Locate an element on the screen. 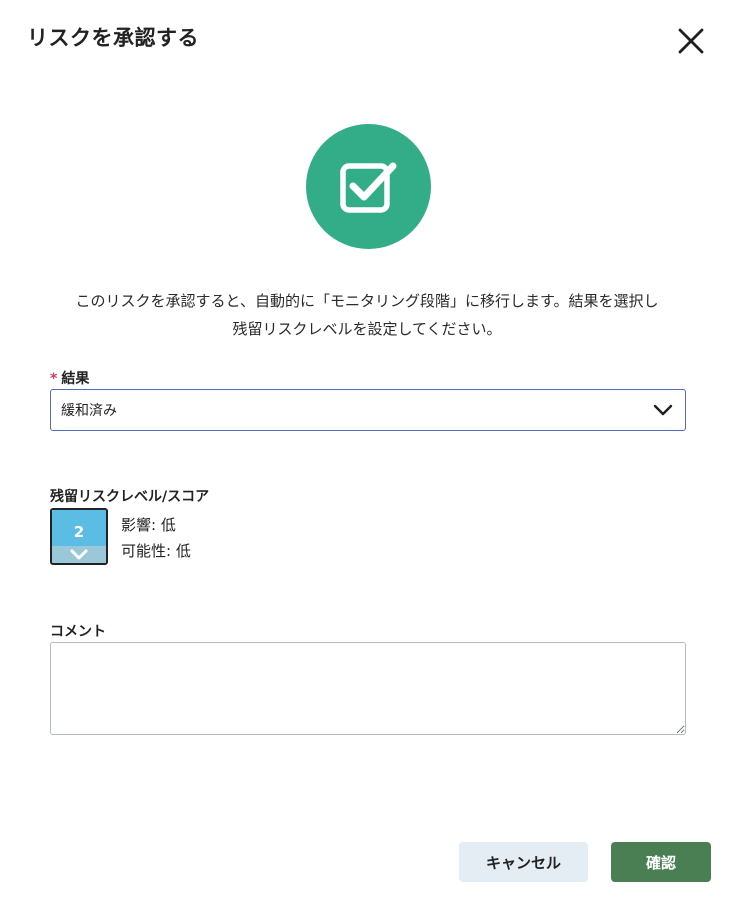 The height and width of the screenshot is (905, 734). success-badge is located at coordinates (368, 186).